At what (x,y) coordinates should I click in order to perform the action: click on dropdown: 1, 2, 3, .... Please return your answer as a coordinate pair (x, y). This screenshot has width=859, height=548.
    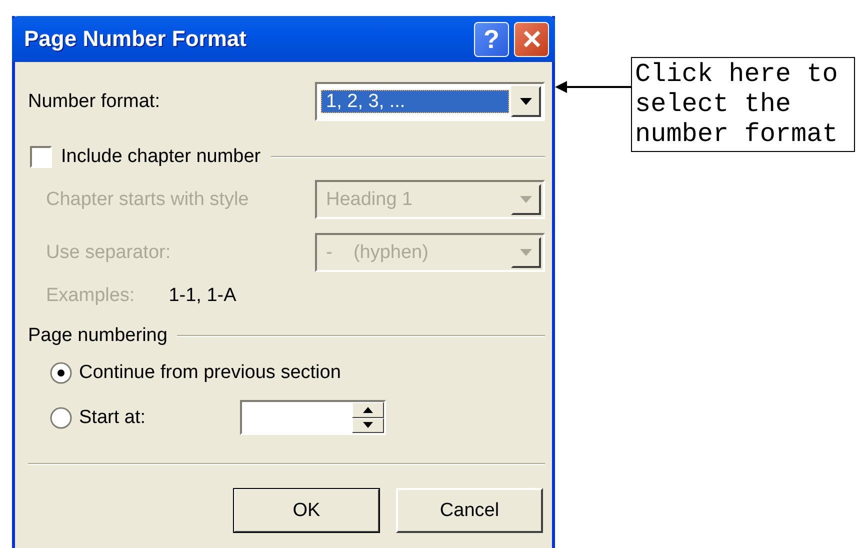
    Looking at the image, I should click on (430, 101).